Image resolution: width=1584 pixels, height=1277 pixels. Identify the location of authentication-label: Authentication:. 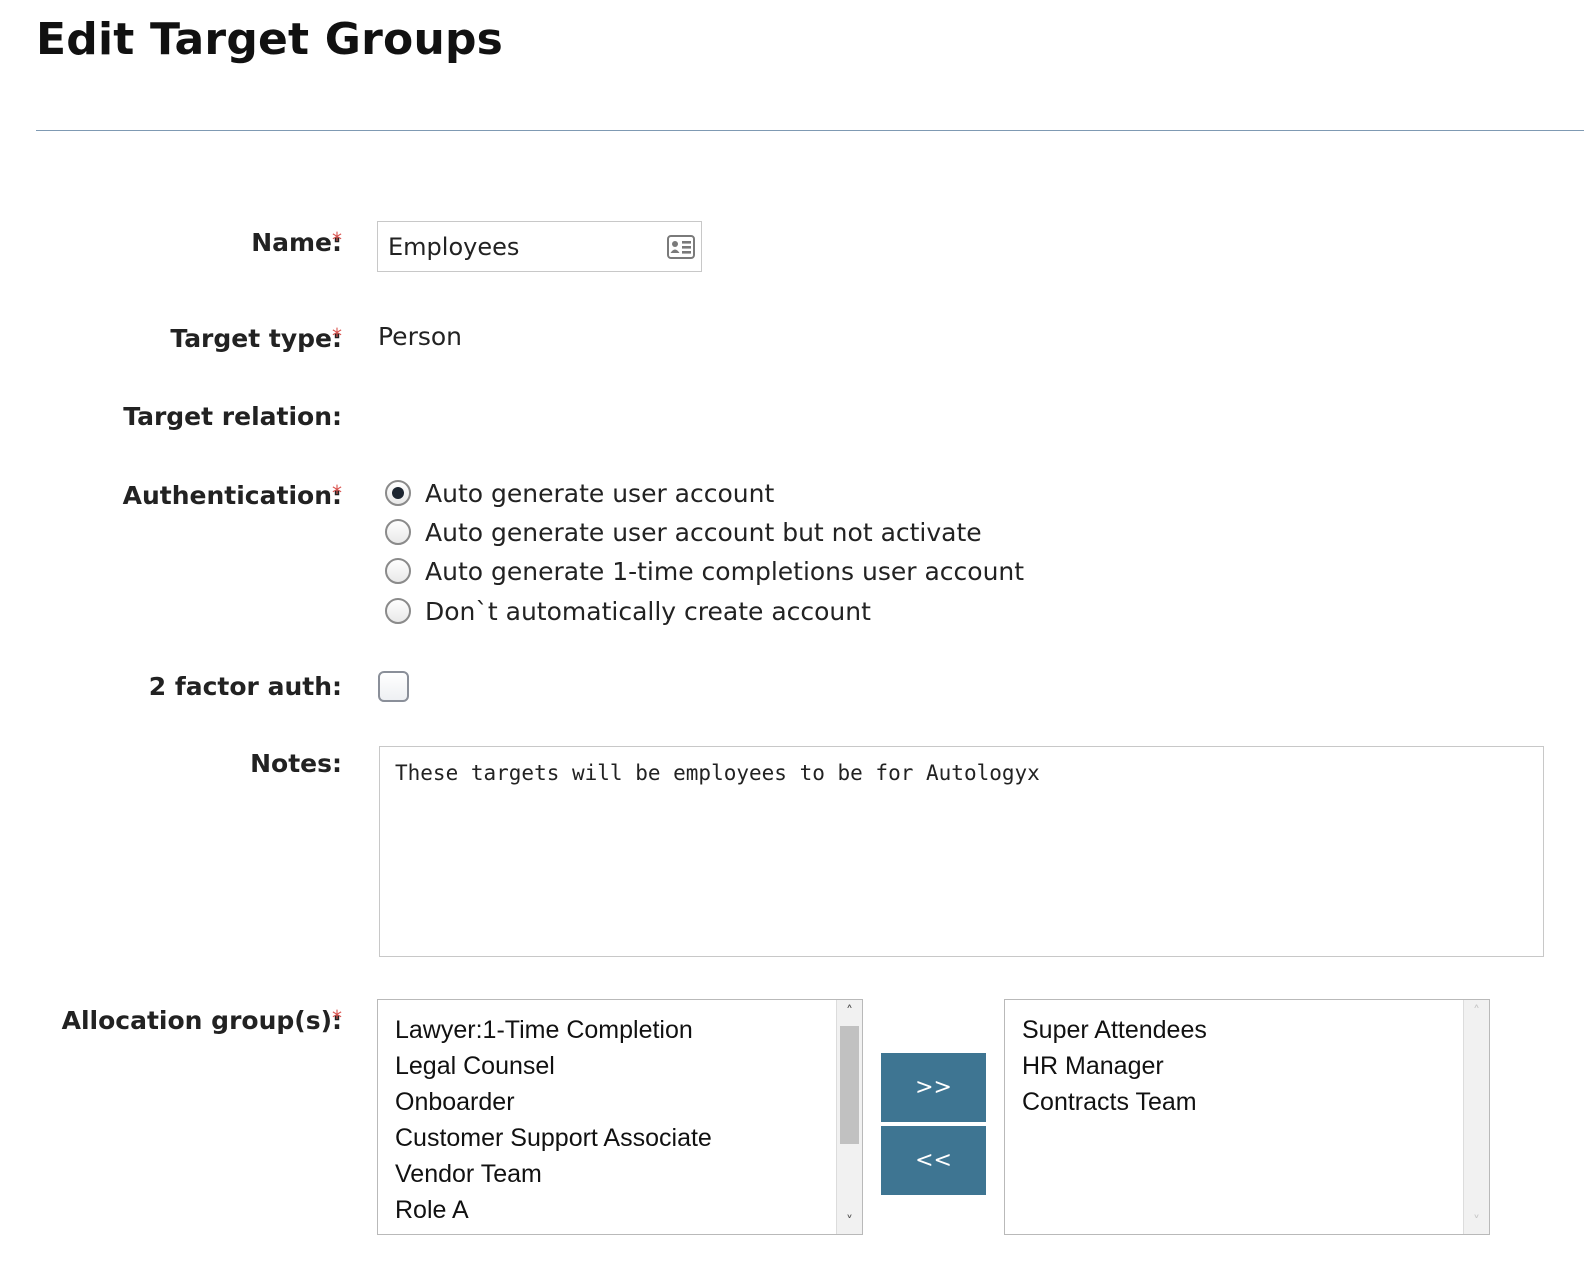
(232, 495).